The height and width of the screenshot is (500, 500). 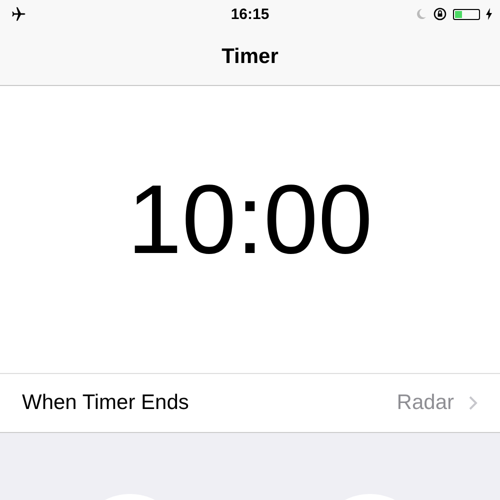 I want to click on rotation-lock-icon, so click(x=440, y=14).